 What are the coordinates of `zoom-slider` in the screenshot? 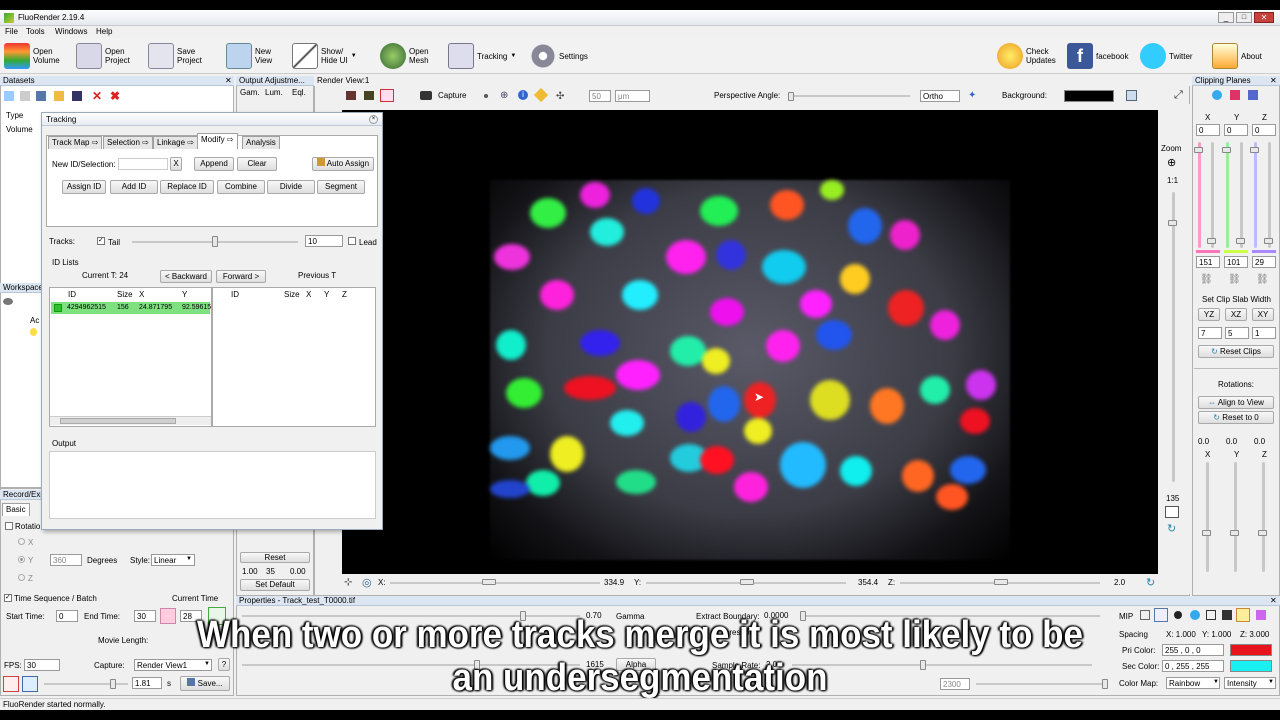 It's located at (1173, 337).